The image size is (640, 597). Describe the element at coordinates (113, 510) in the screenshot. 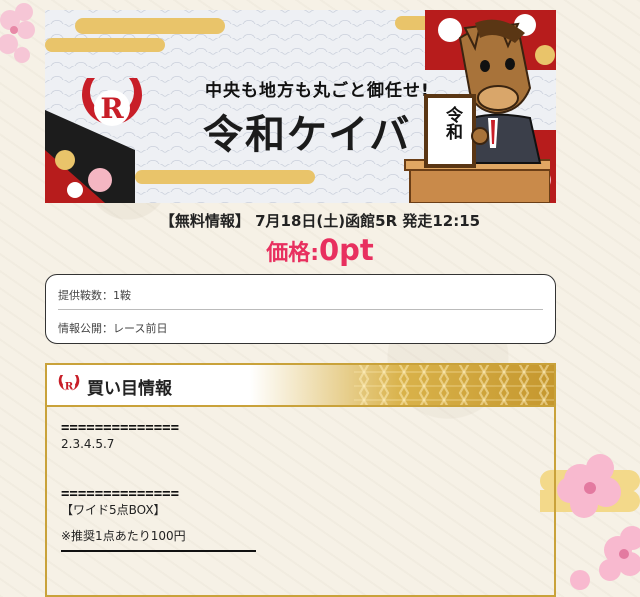

I see `bet-type: 【ワイド5点BOX】` at that location.